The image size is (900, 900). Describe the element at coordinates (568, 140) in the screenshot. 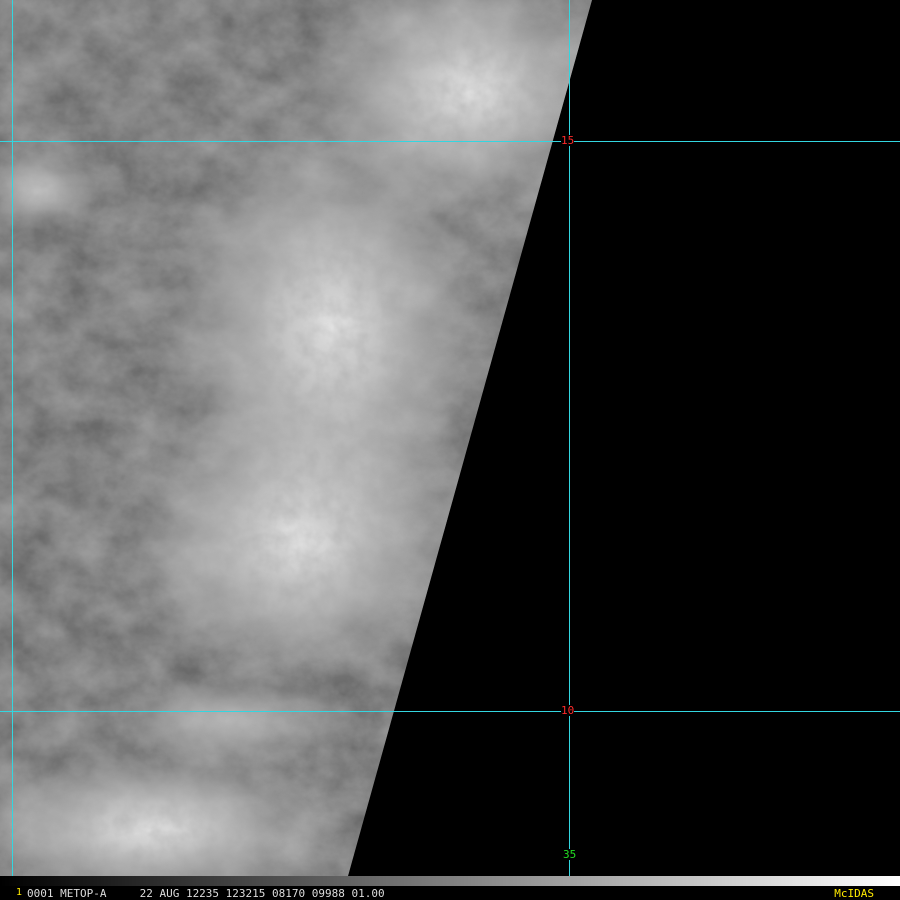

I see `latitude-label-15: 15` at that location.